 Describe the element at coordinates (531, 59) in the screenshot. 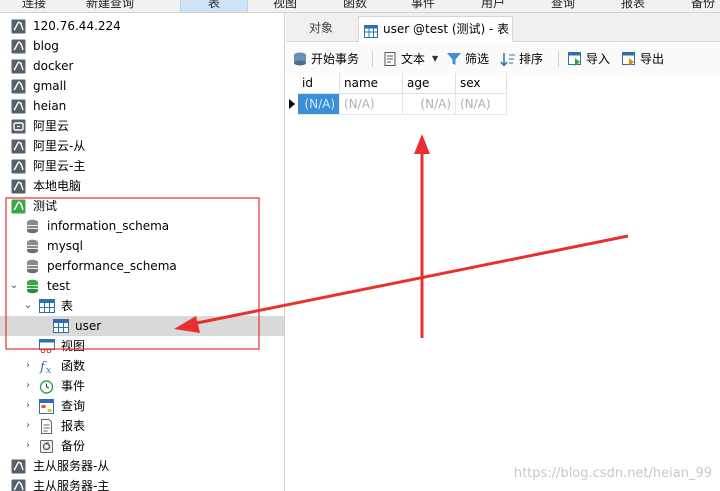

I see `sort-label: 排序` at that location.